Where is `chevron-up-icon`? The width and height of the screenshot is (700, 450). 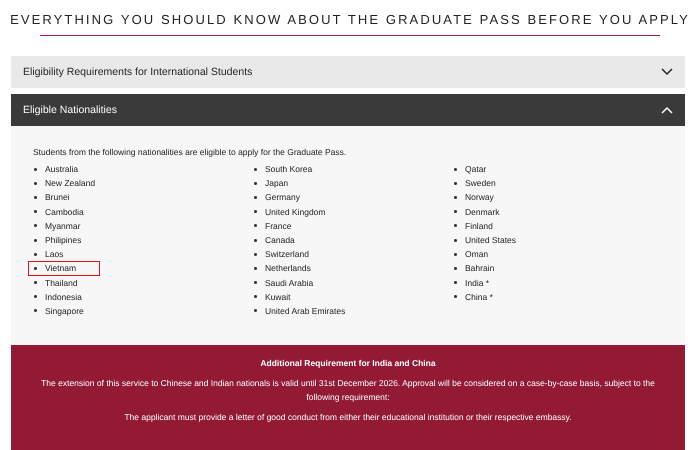 chevron-up-icon is located at coordinates (667, 110).